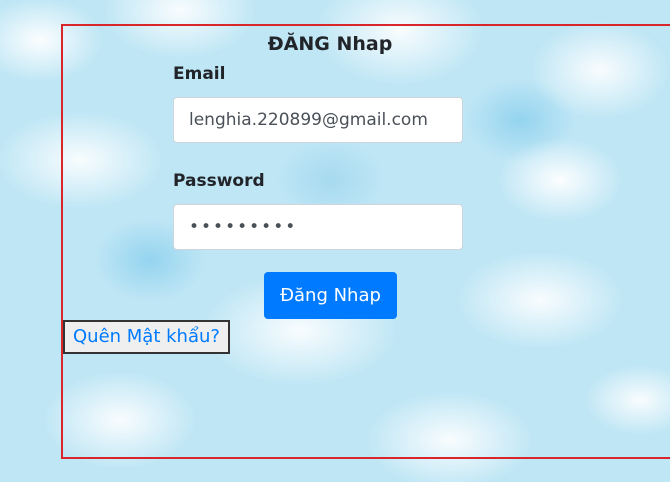 The image size is (670, 482). Describe the element at coordinates (146, 337) in the screenshot. I see `forgot-password-button: Quên Mật khẩu?` at that location.